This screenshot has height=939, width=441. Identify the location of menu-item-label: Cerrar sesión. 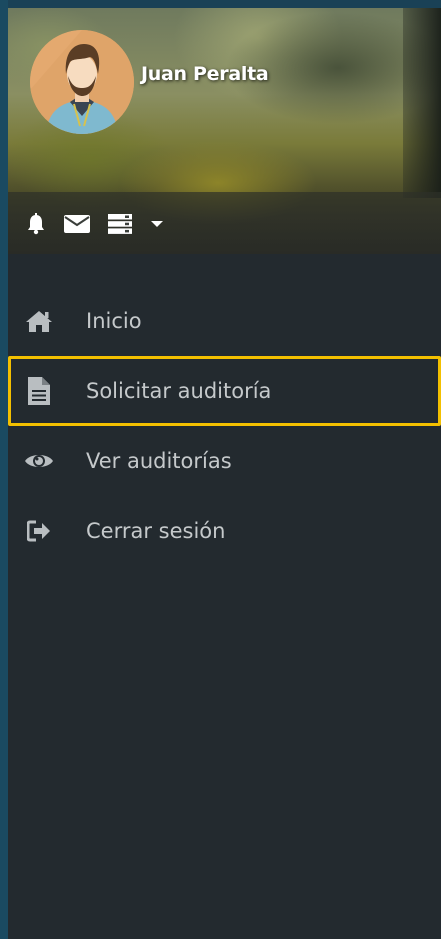
(156, 531).